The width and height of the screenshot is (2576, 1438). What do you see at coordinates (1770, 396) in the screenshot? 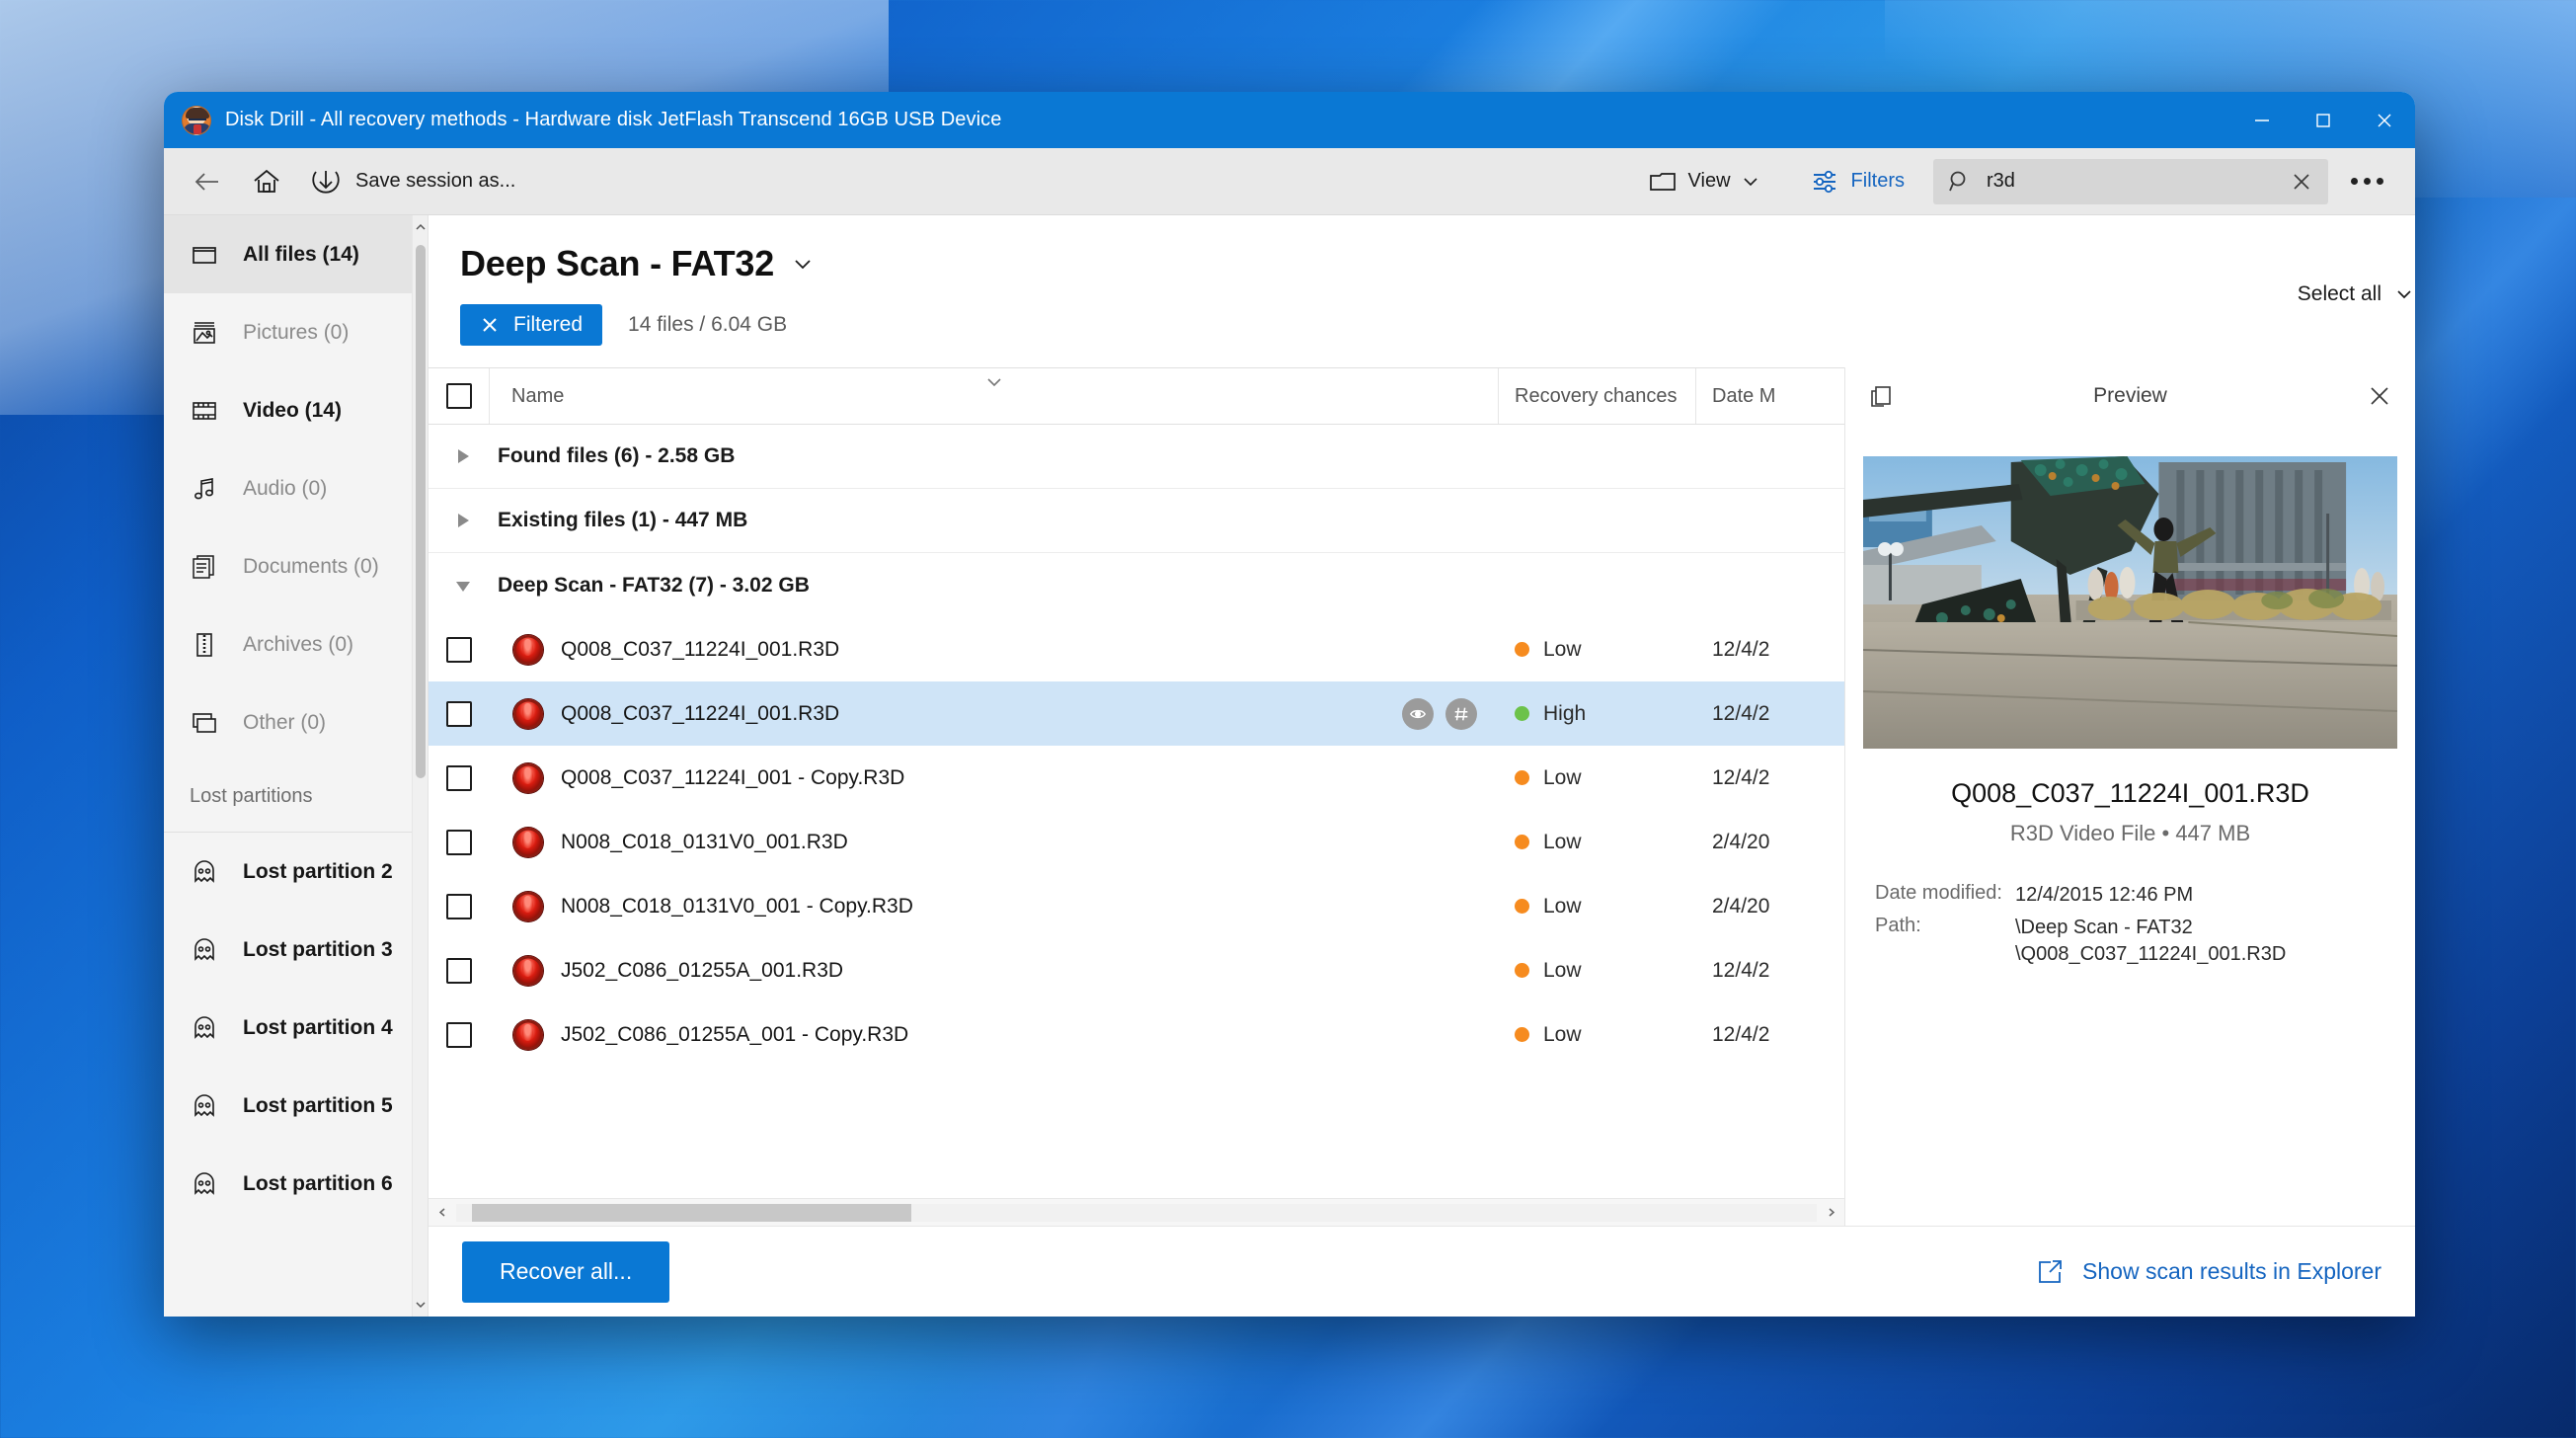
I see `column-header-date: Date M` at bounding box center [1770, 396].